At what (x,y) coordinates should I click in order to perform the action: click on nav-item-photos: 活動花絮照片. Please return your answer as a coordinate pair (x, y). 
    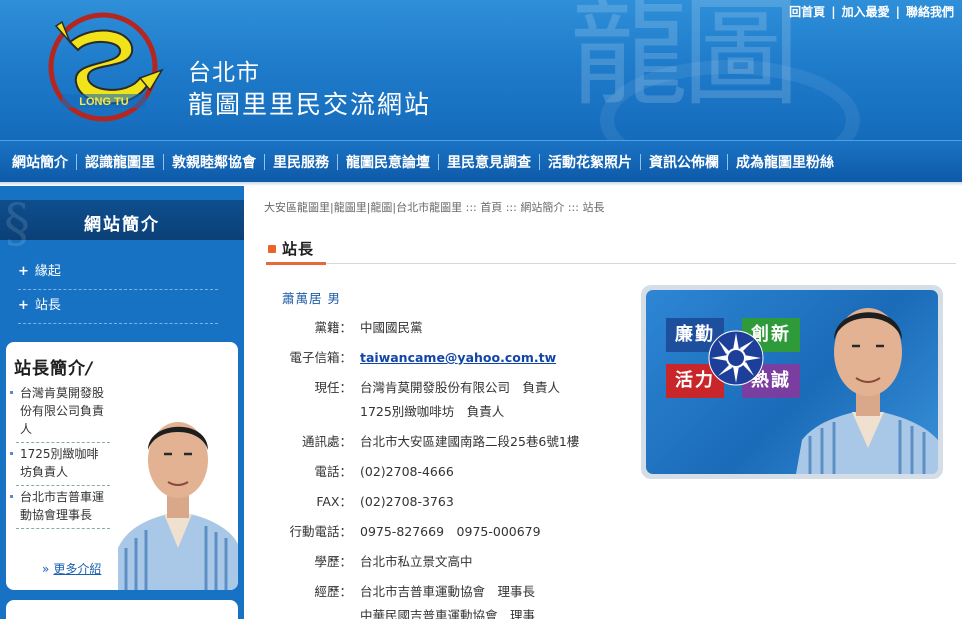
    Looking at the image, I should click on (590, 162).